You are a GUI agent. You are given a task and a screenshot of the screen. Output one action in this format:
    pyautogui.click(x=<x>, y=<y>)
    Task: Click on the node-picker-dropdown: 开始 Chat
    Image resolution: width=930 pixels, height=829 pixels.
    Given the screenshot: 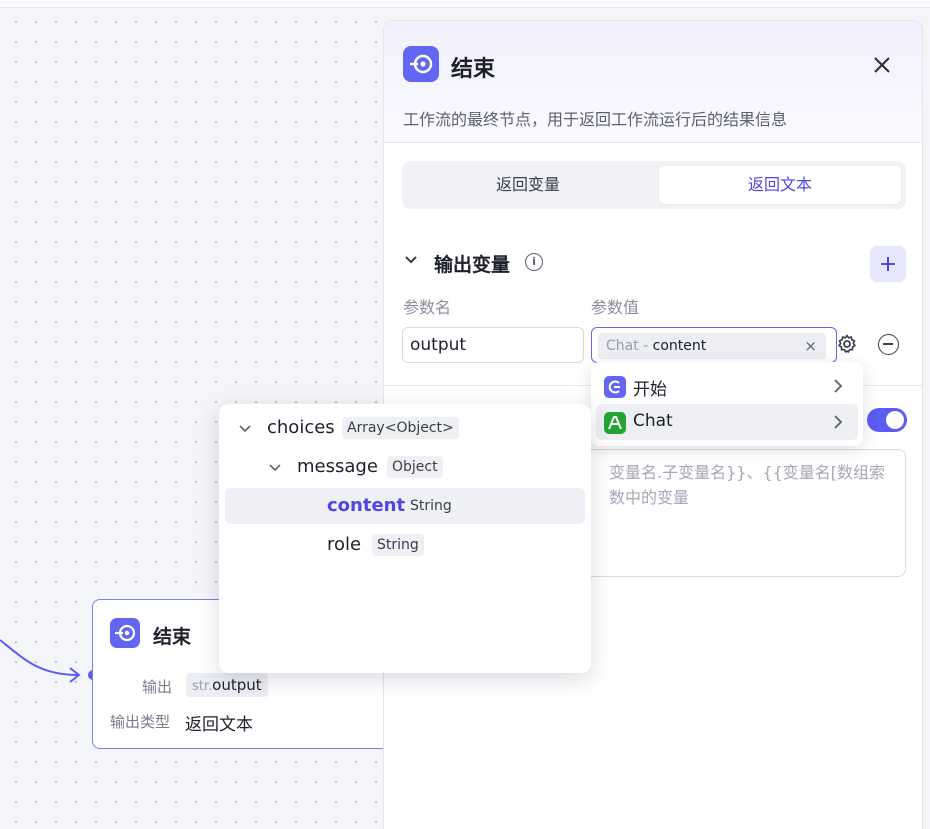 What is the action you would take?
    pyautogui.click(x=727, y=404)
    